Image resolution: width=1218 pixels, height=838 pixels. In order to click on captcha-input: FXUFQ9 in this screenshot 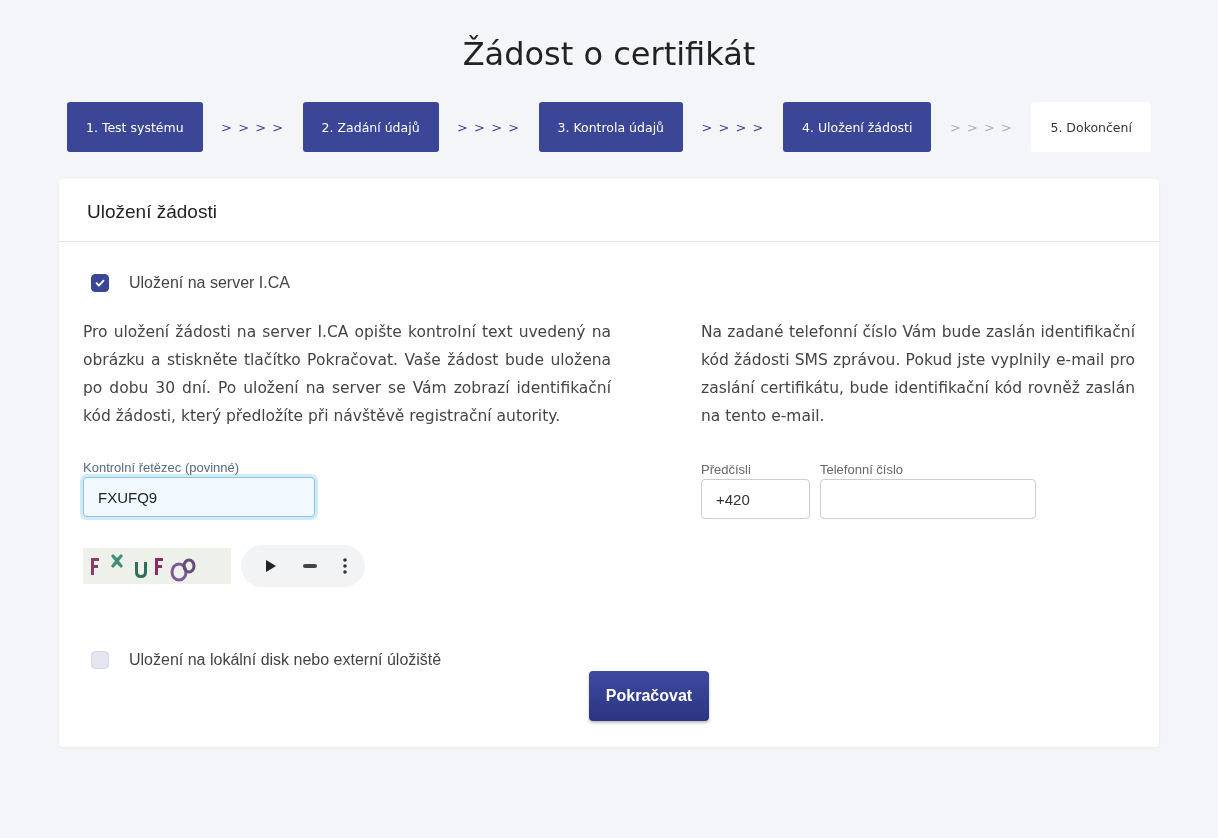, I will do `click(199, 497)`.